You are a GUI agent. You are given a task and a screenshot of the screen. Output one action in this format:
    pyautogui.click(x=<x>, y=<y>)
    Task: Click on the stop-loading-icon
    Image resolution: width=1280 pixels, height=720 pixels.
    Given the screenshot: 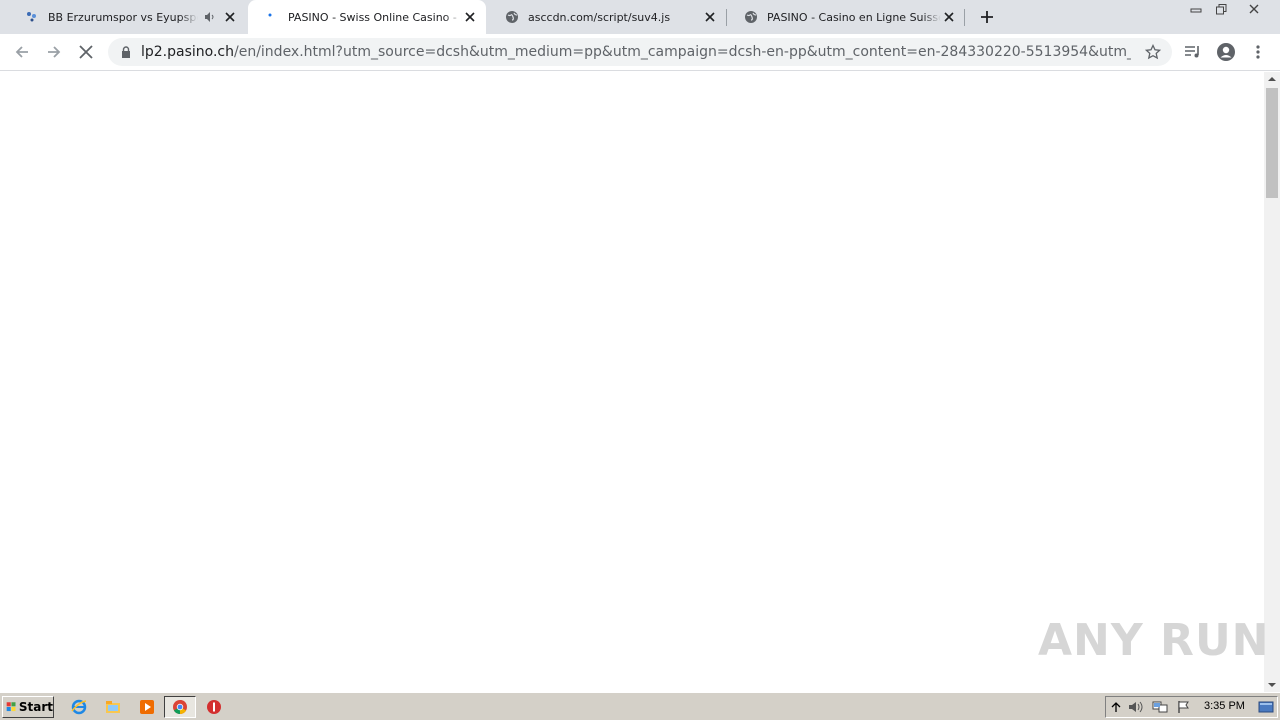 What is the action you would take?
    pyautogui.click(x=86, y=52)
    